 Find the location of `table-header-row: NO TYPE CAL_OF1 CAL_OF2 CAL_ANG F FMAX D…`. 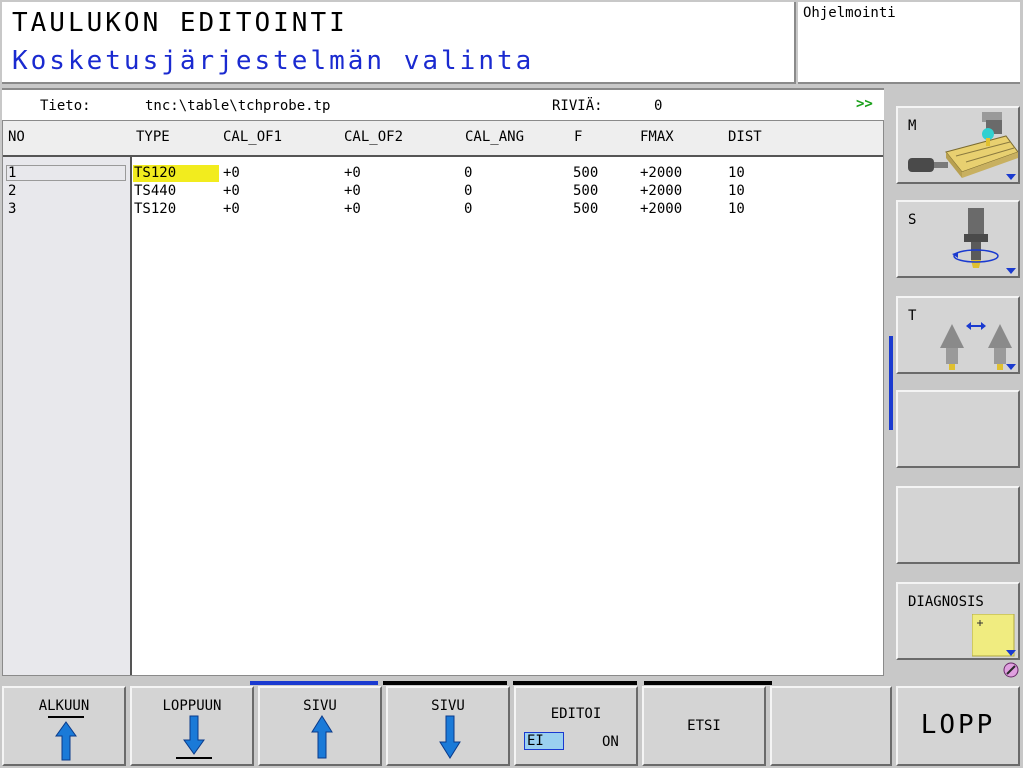

table-header-row: NO TYPE CAL_OF1 CAL_OF2 CAL_ANG F FMAX D… is located at coordinates (443, 139).